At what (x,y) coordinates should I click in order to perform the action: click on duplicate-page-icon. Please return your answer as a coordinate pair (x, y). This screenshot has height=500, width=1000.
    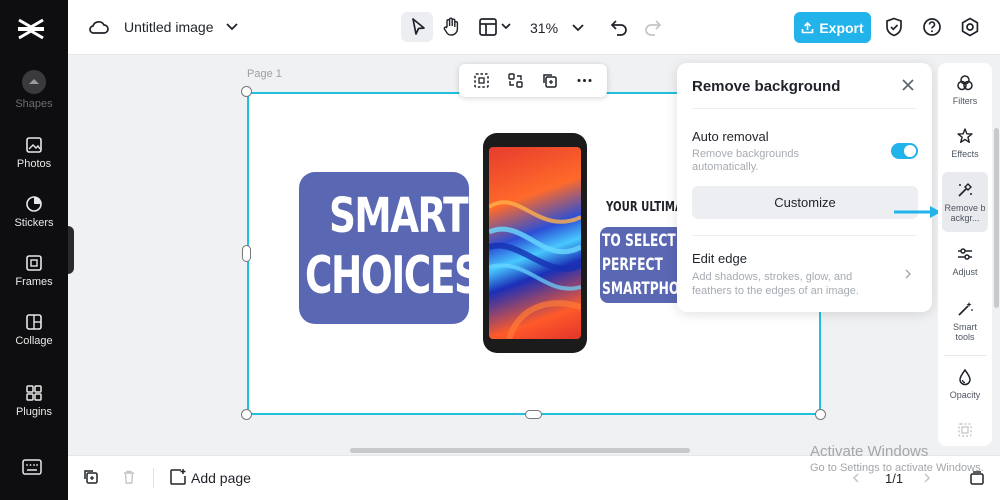
    Looking at the image, I should click on (91, 477).